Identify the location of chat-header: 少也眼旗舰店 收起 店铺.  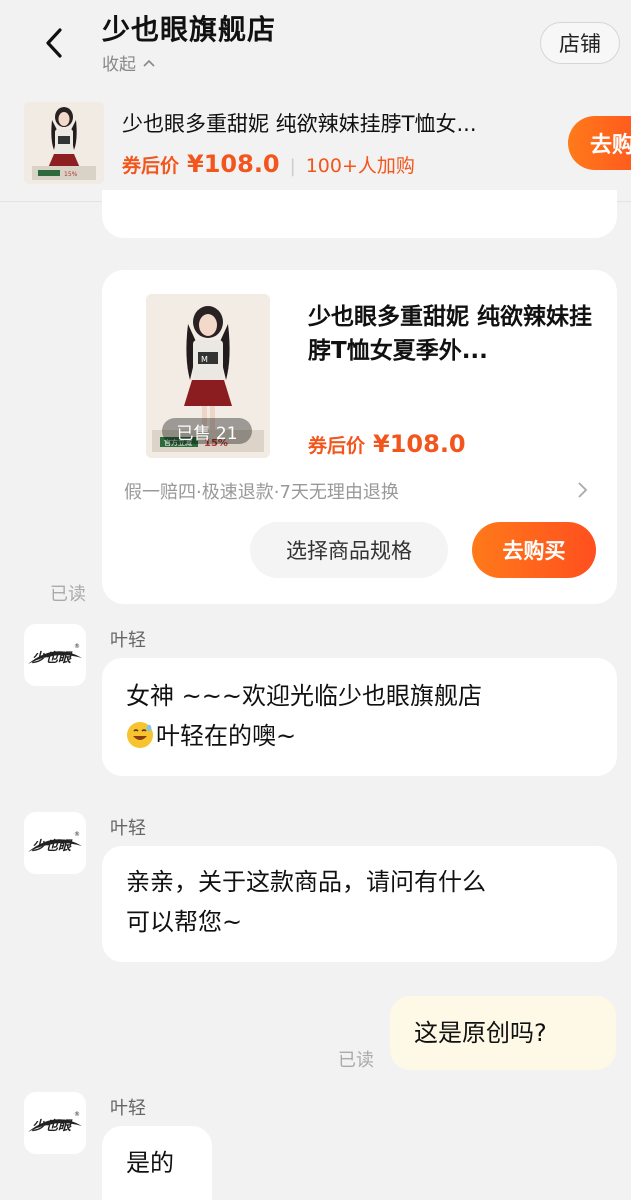
(315, 45).